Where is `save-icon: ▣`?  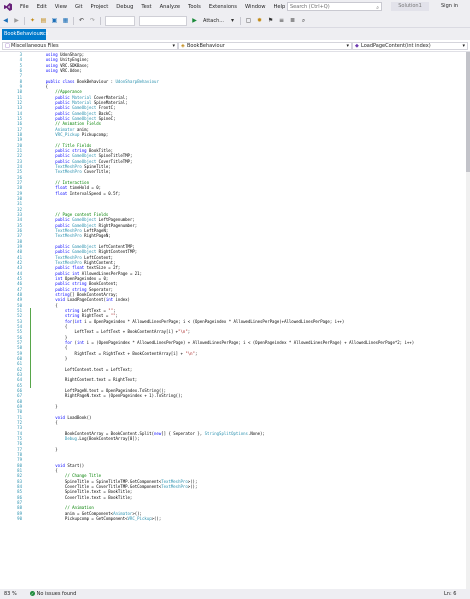 save-icon: ▣ is located at coordinates (54, 20).